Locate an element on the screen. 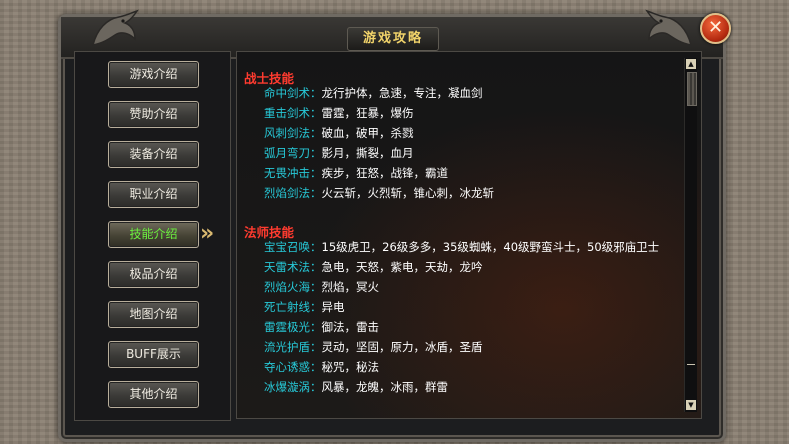 This screenshot has height=444, width=789. skill-value: 灵动，坚固，原力，冰盾，圣盾 is located at coordinates (402, 347).